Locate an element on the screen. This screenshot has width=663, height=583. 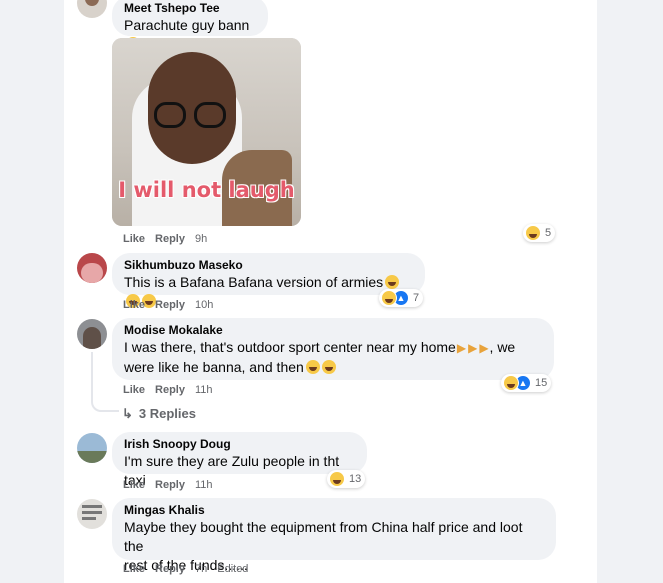
comment-actions: Like Reply 9h is located at coordinates (165, 239).